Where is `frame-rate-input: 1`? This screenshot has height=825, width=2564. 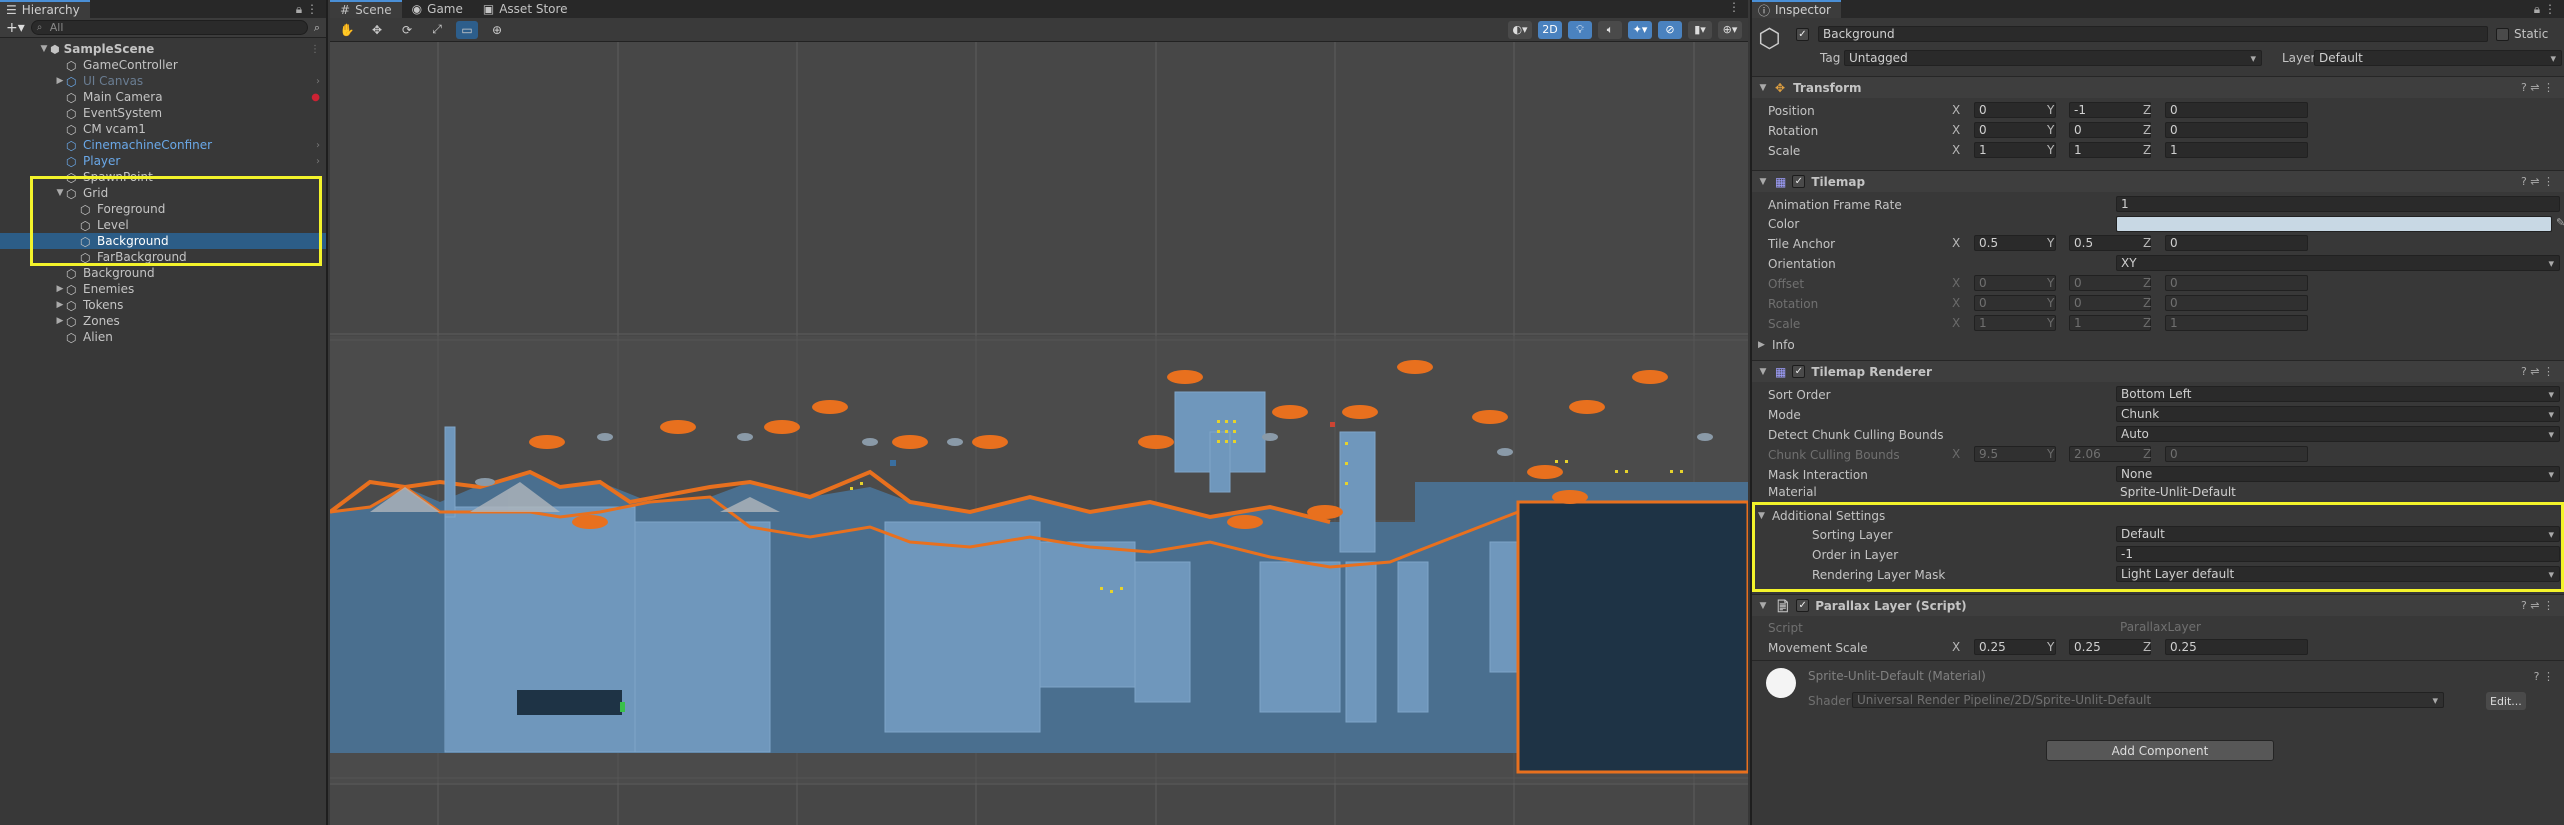 frame-rate-input: 1 is located at coordinates (2338, 204).